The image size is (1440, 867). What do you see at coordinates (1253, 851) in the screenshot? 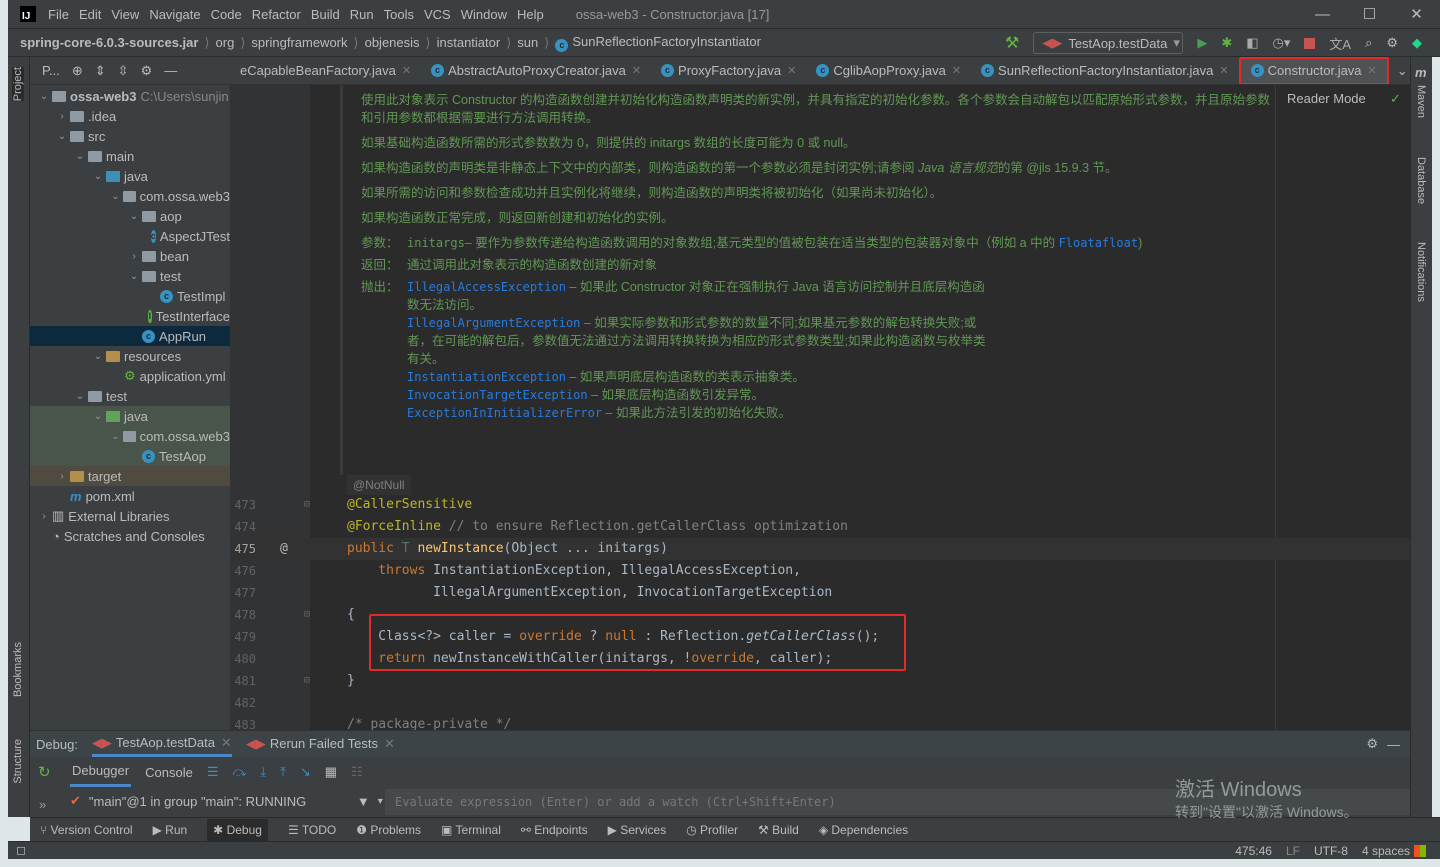
I see `caret-position: 475:46` at bounding box center [1253, 851].